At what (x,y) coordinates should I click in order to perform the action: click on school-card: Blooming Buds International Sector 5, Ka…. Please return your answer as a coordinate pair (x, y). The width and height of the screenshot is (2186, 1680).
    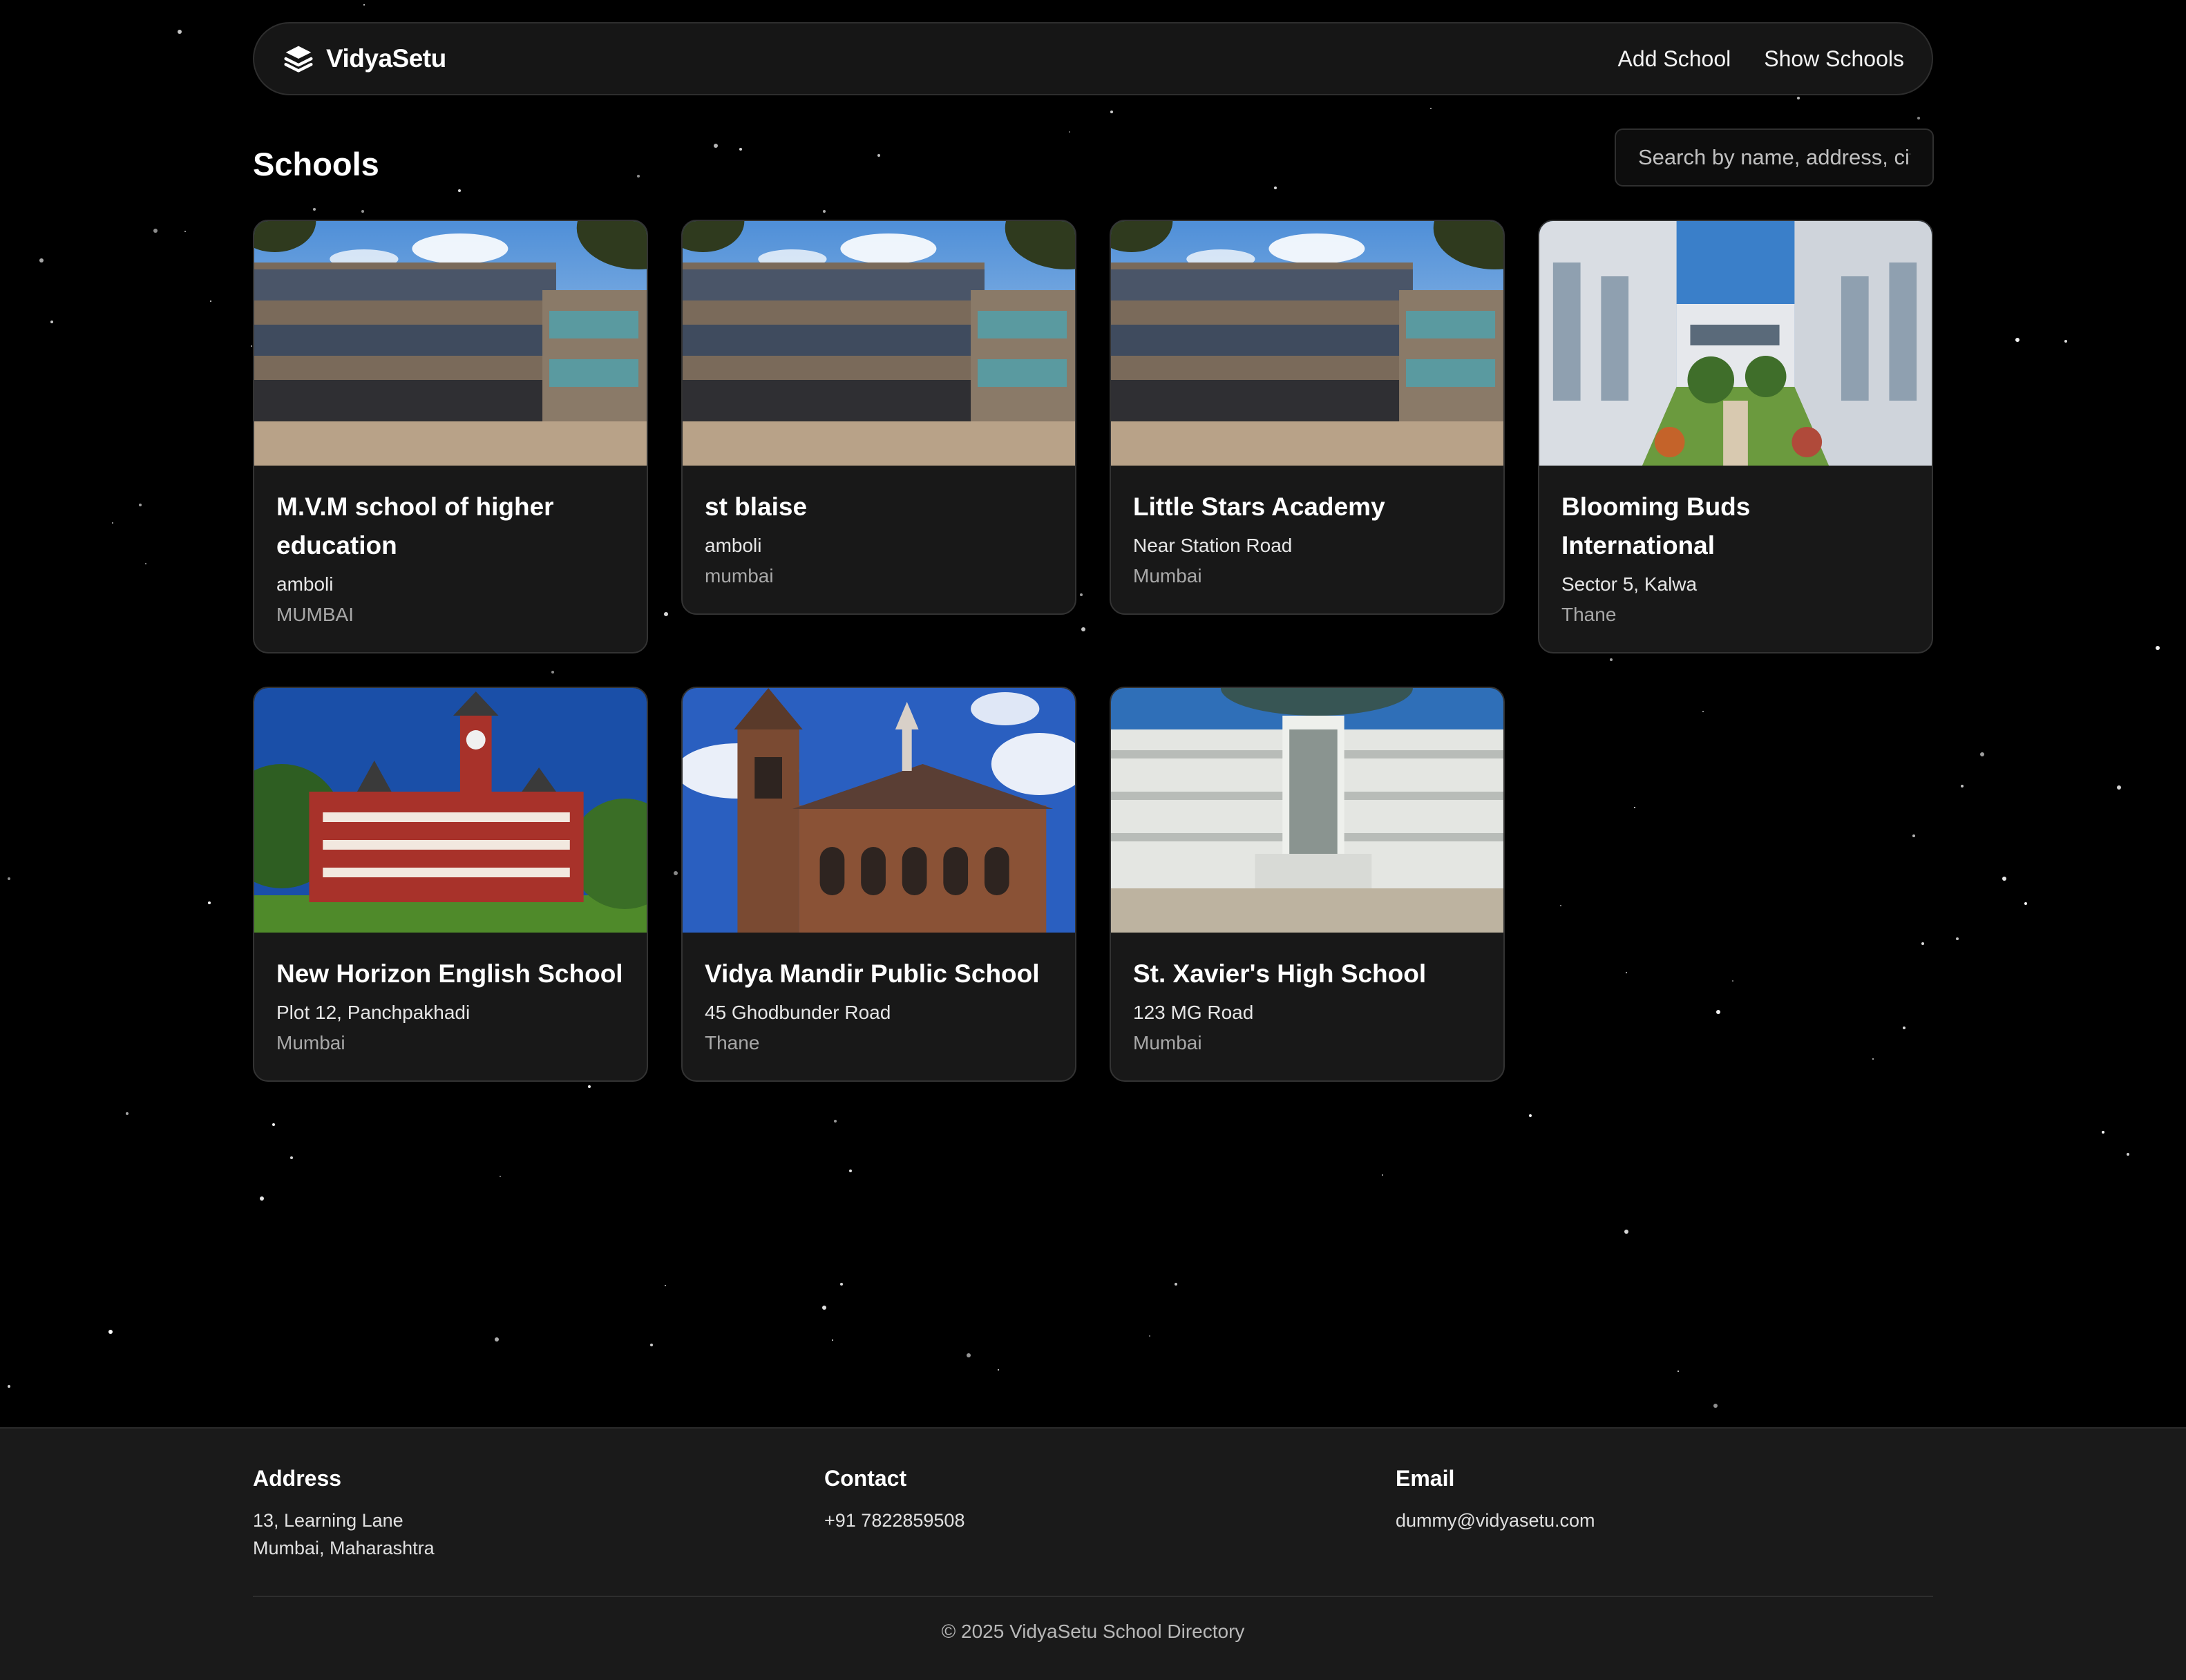
    Looking at the image, I should click on (1735, 436).